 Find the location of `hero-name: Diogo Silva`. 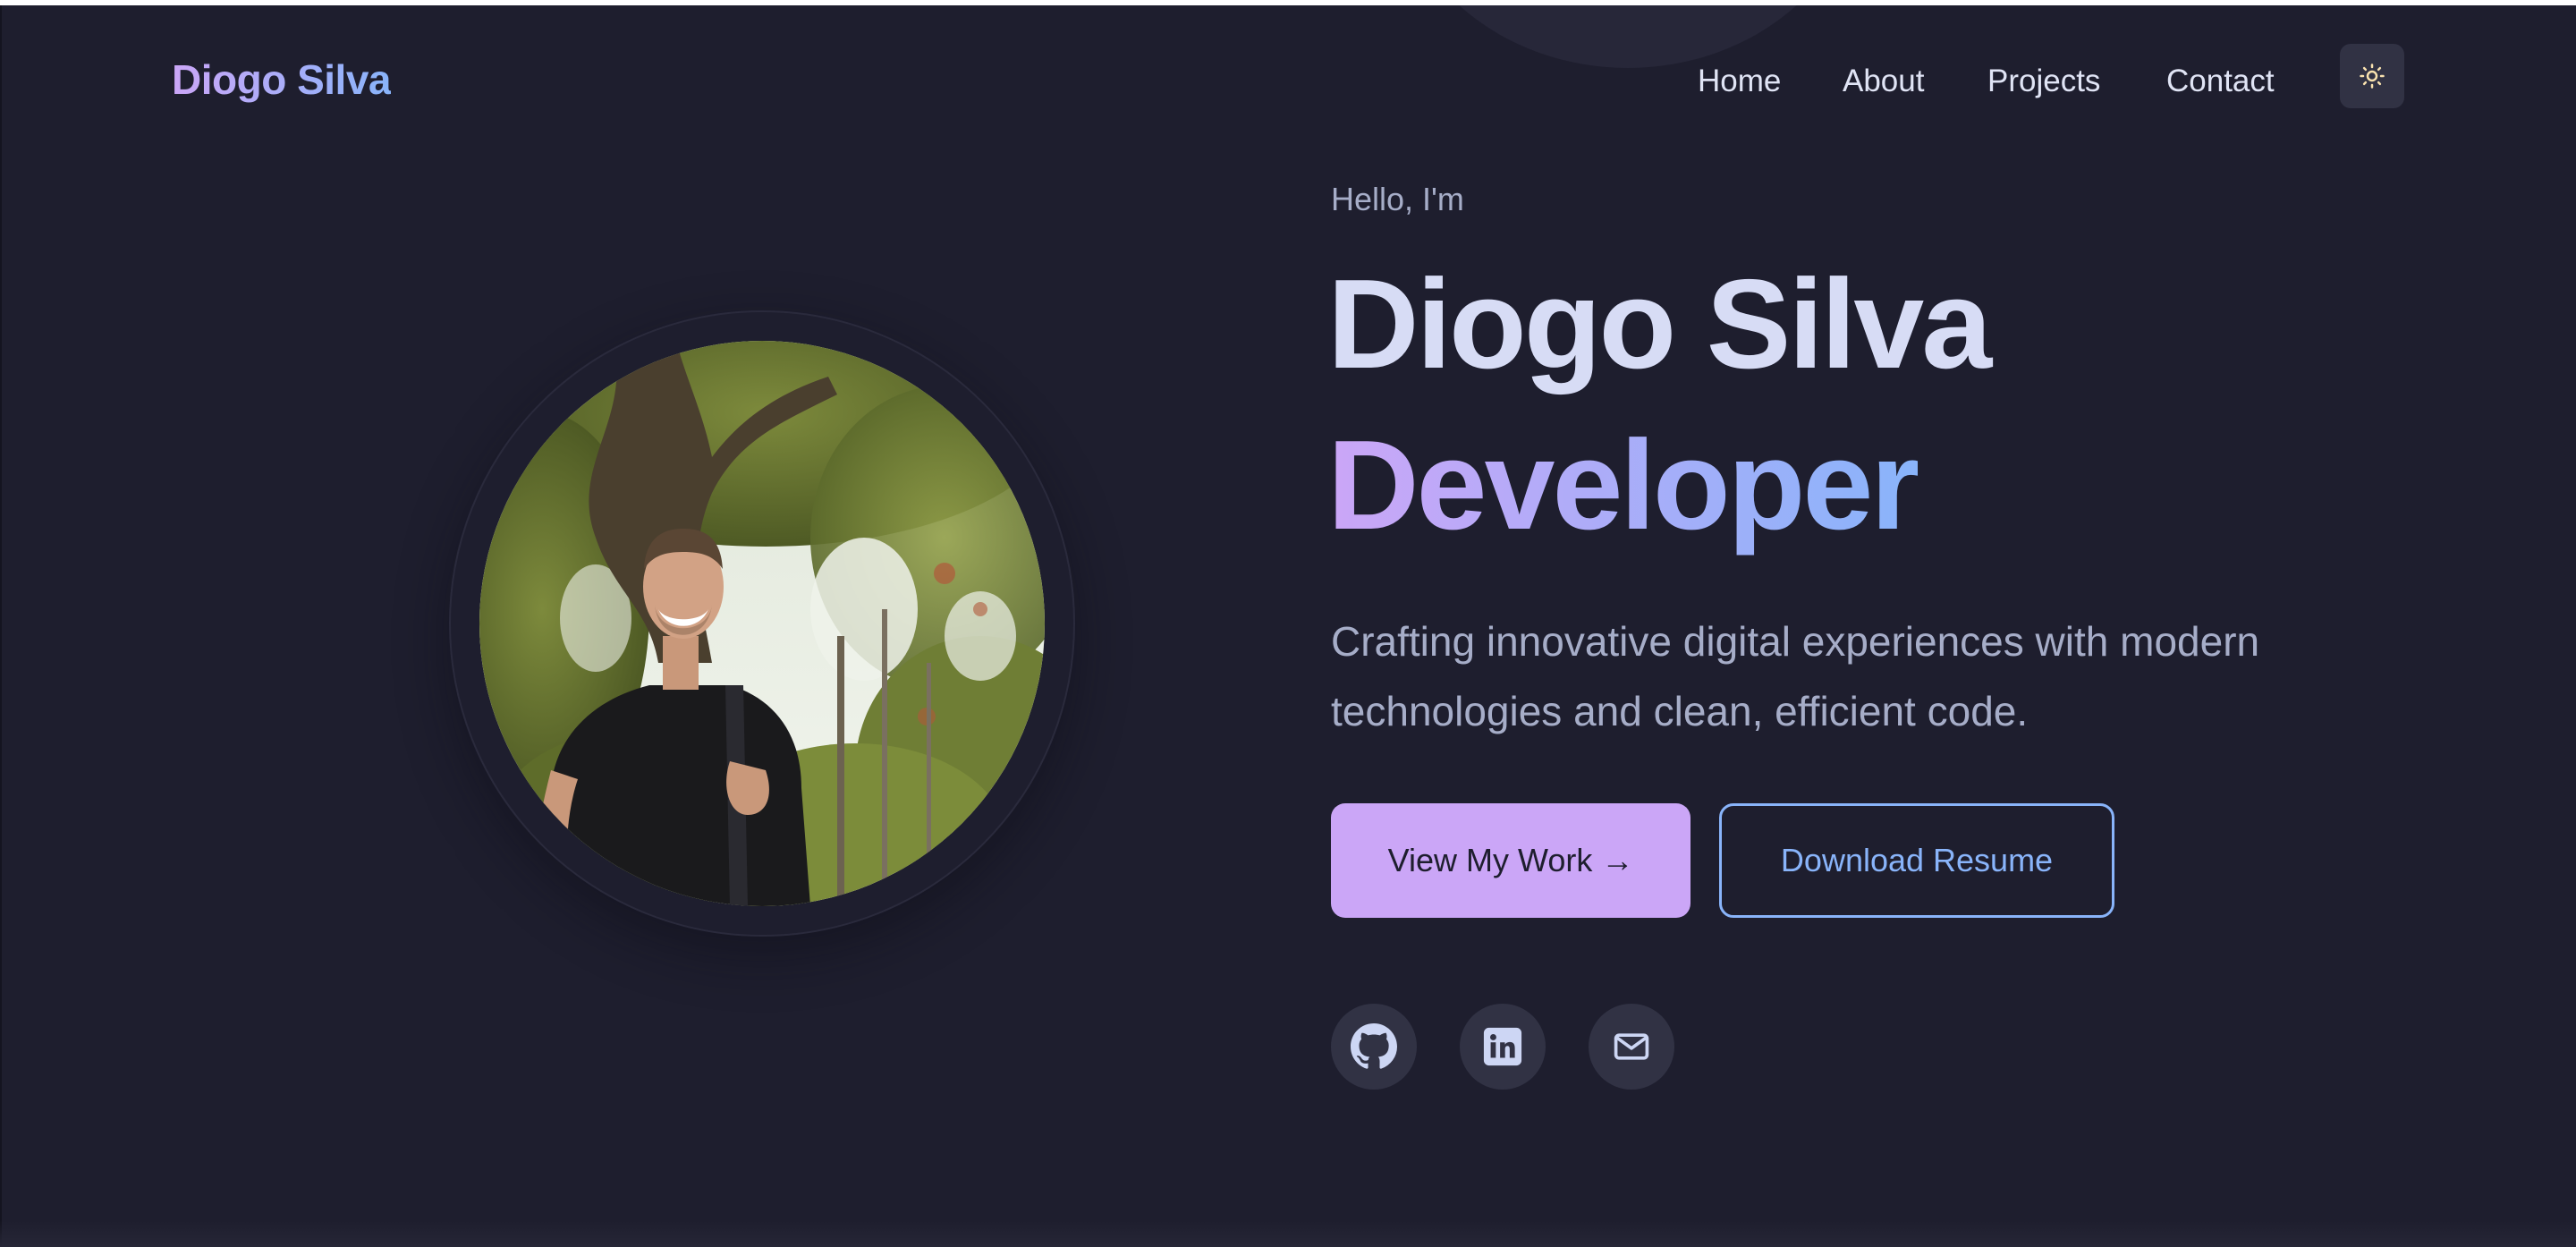

hero-name: Diogo Silva is located at coordinates (1659, 324).